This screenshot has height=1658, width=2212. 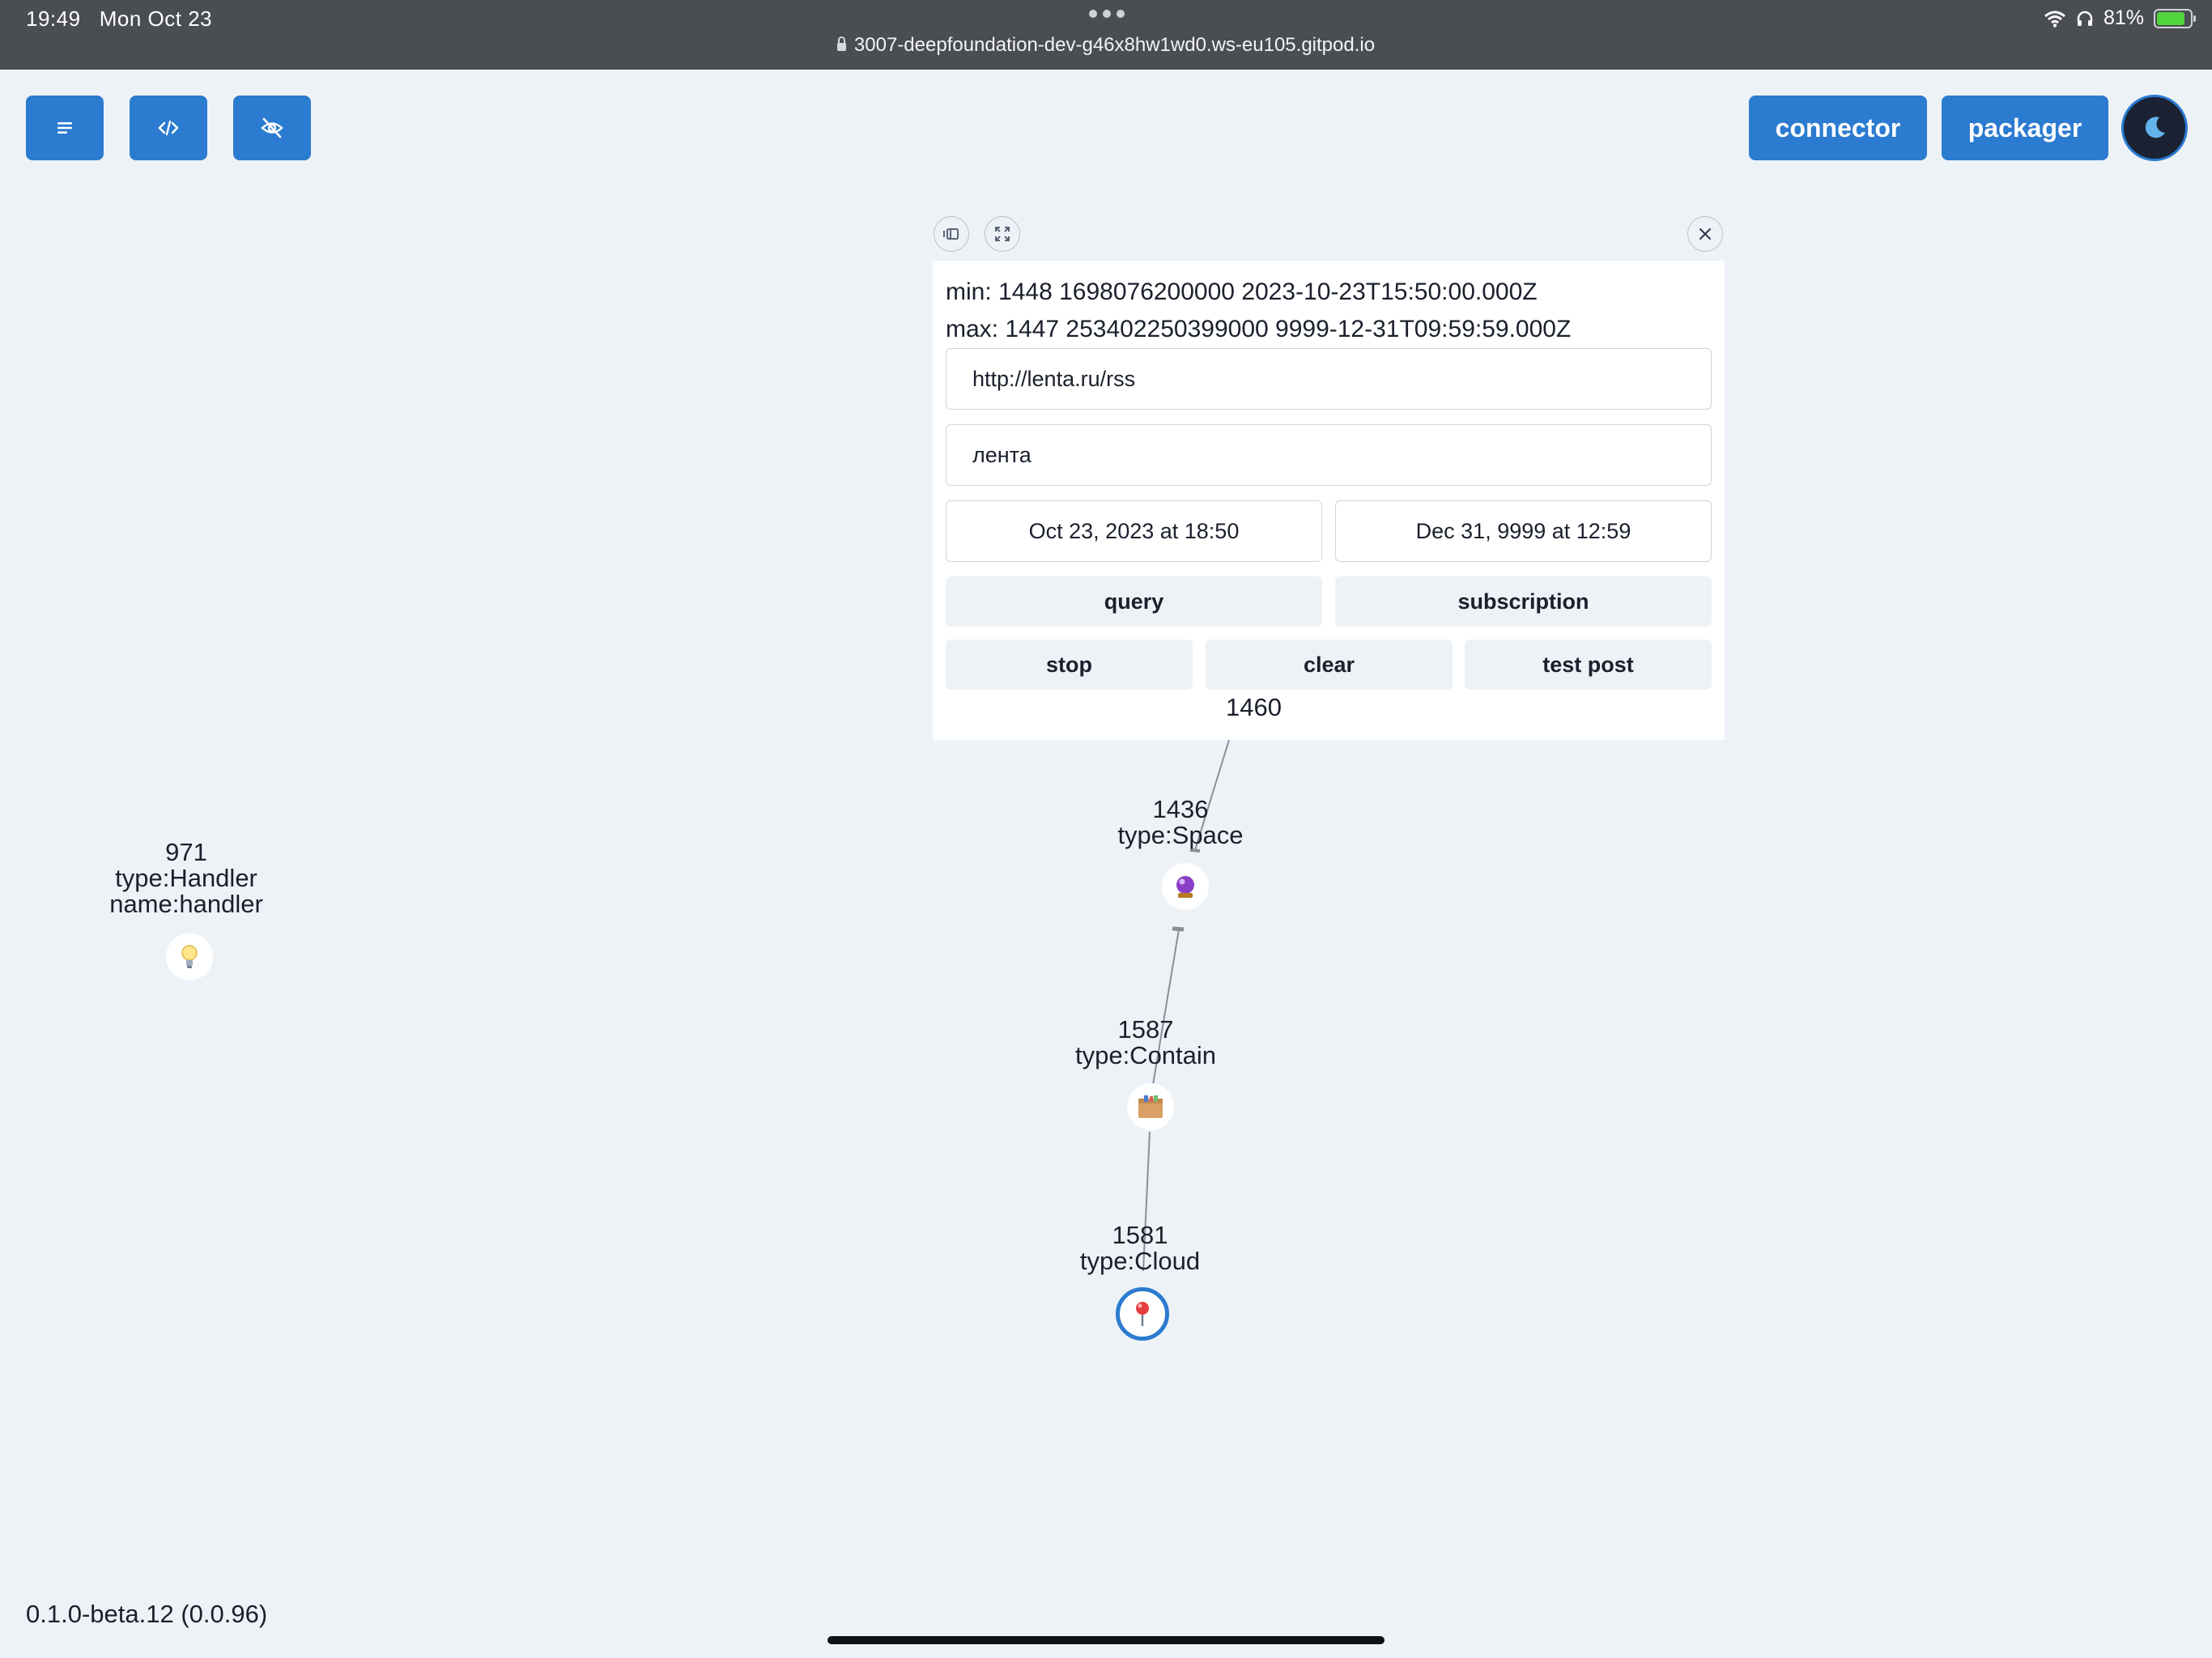 I want to click on lock-icon, so click(x=841, y=43).